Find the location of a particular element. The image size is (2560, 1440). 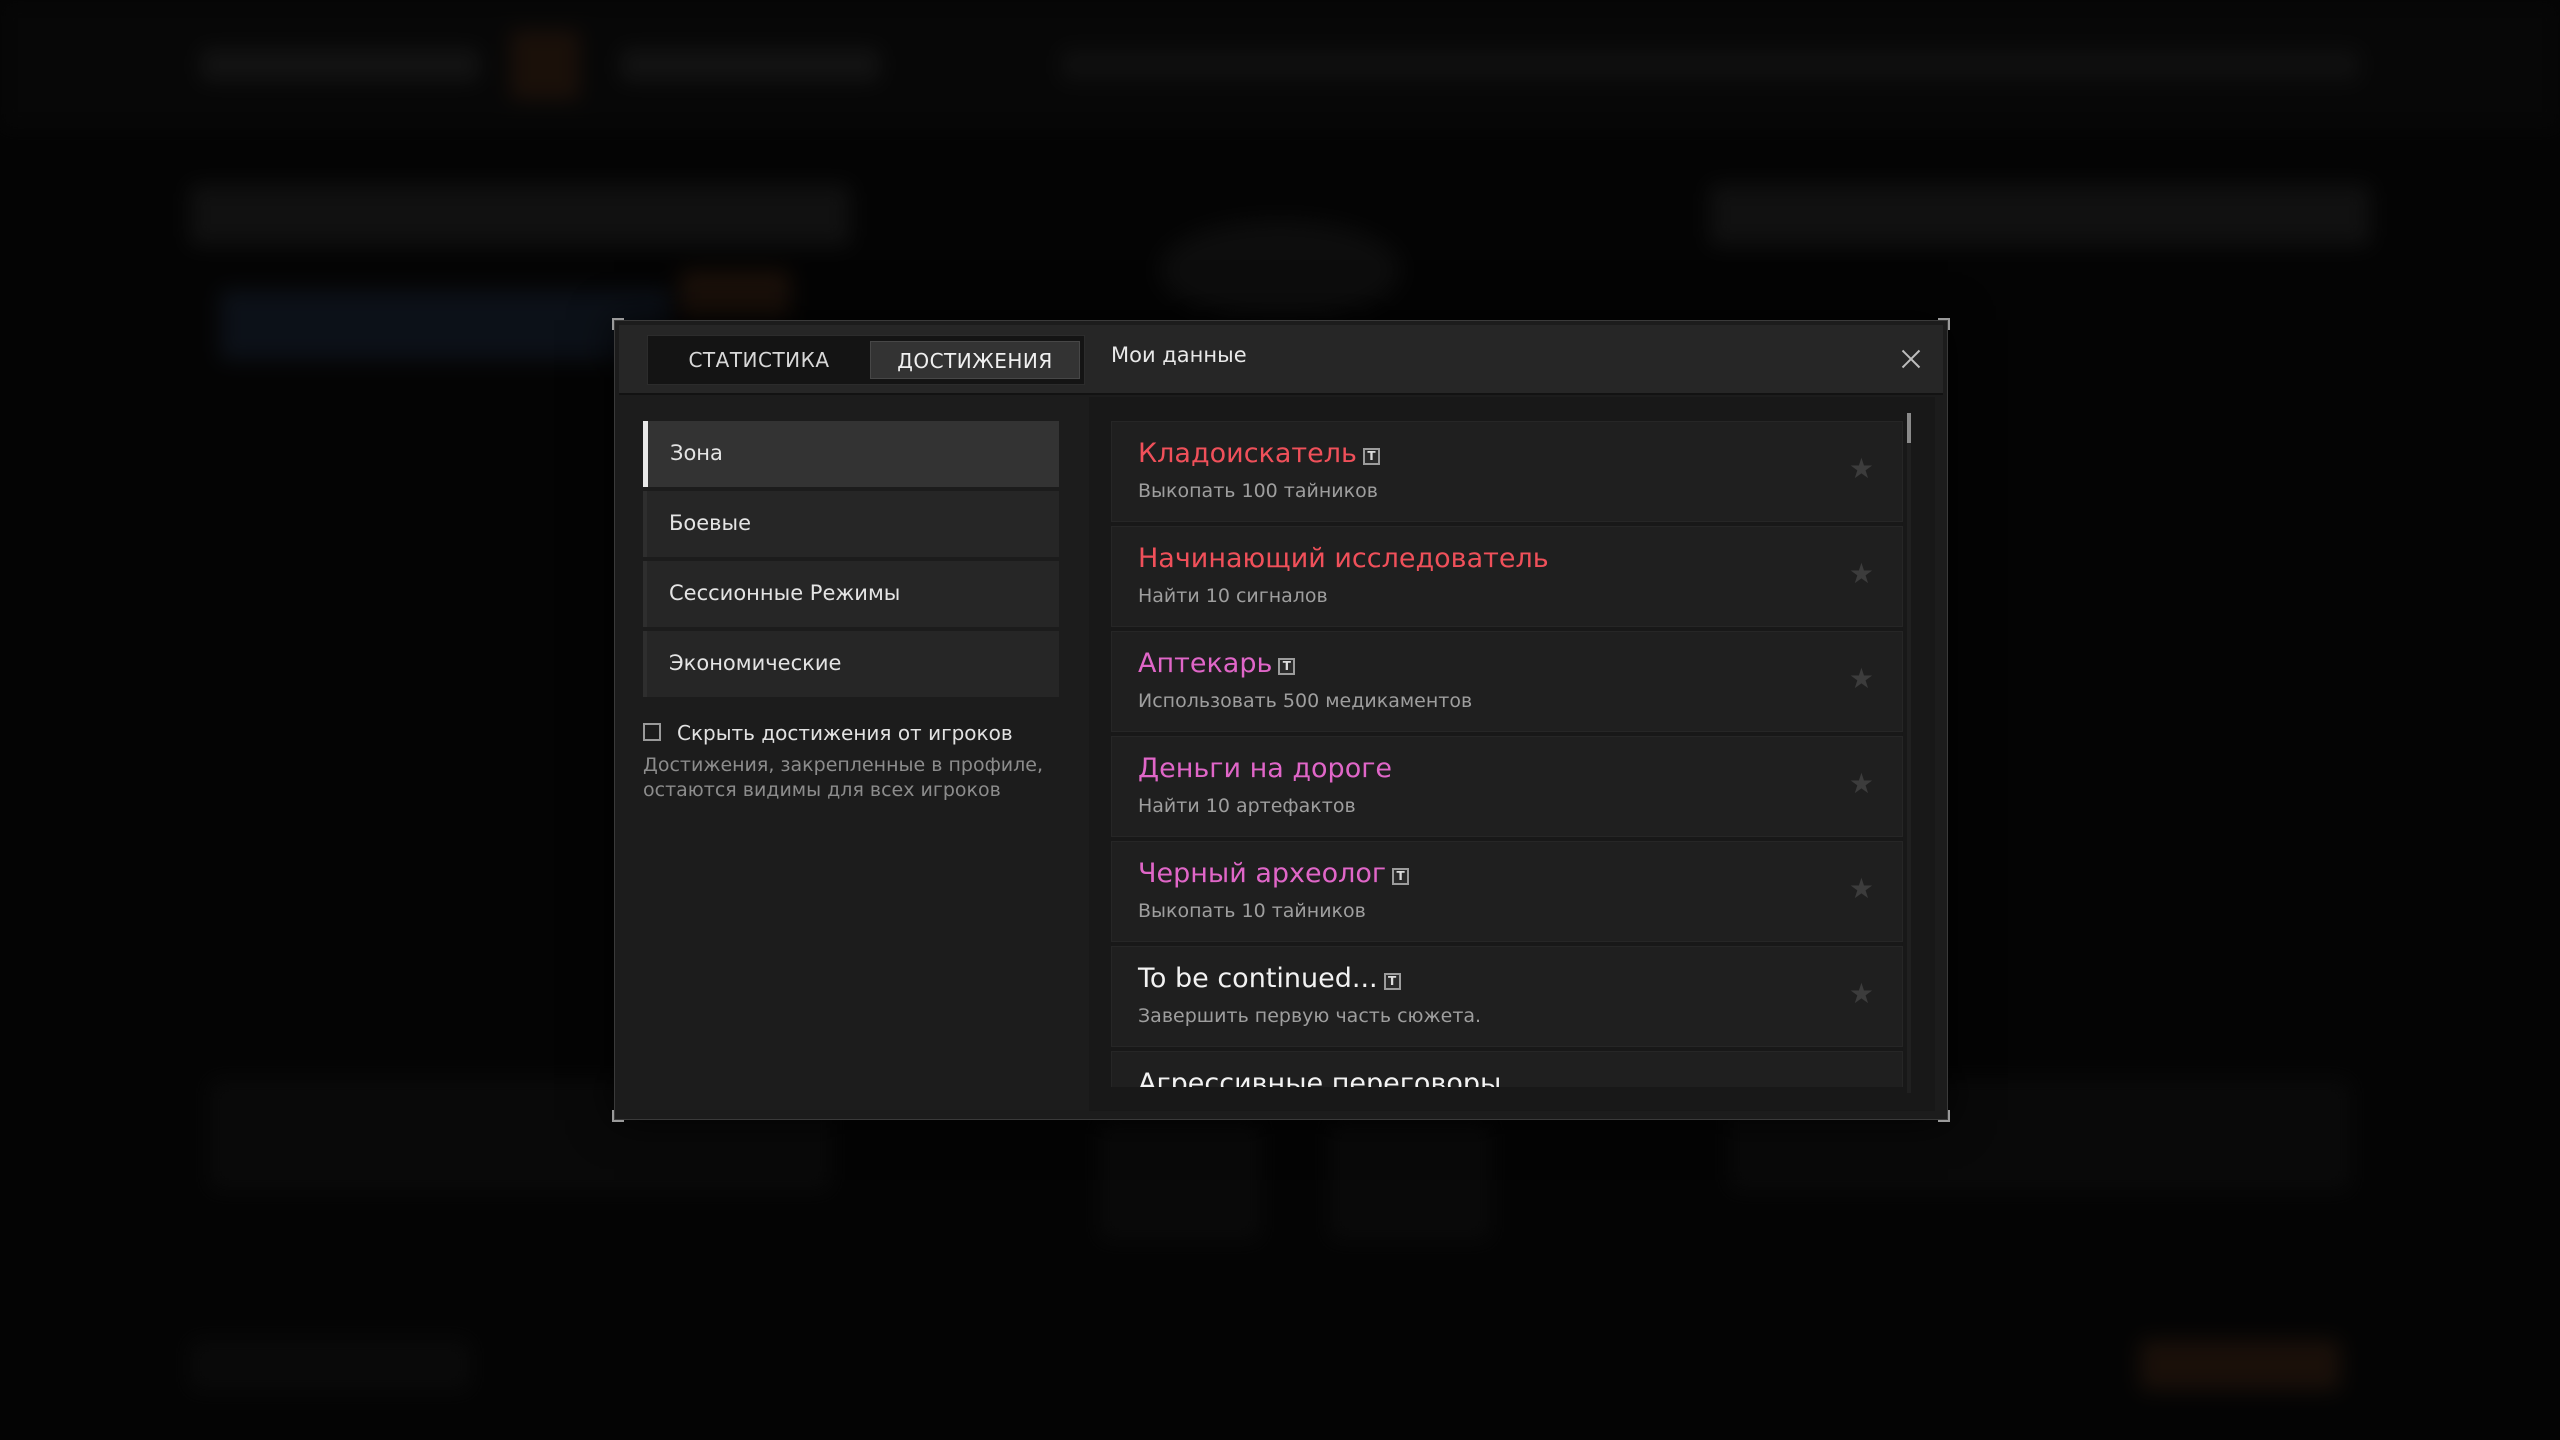

achievement-description: Выкопать 100 тайников is located at coordinates (1258, 491).